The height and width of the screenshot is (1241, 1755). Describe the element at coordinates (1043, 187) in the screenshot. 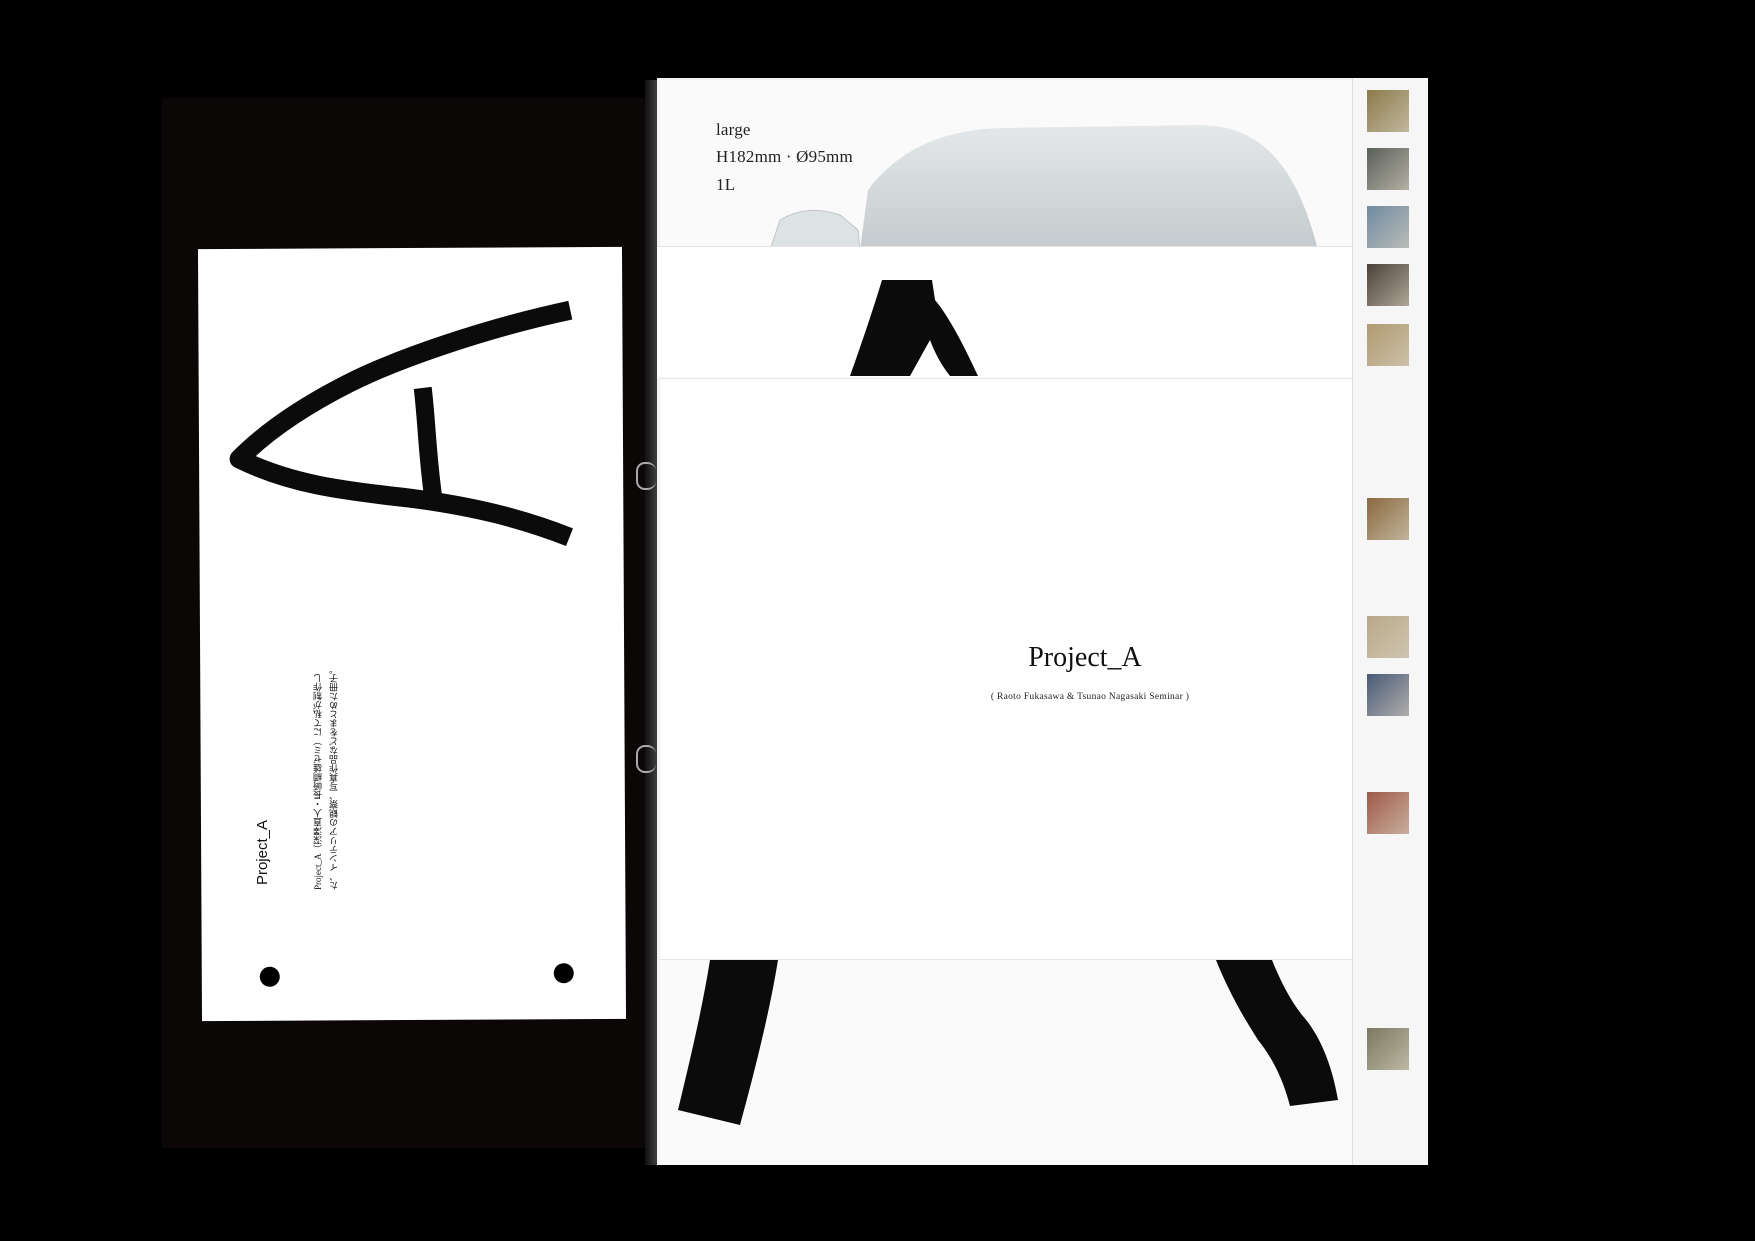

I see `bottle-image` at that location.